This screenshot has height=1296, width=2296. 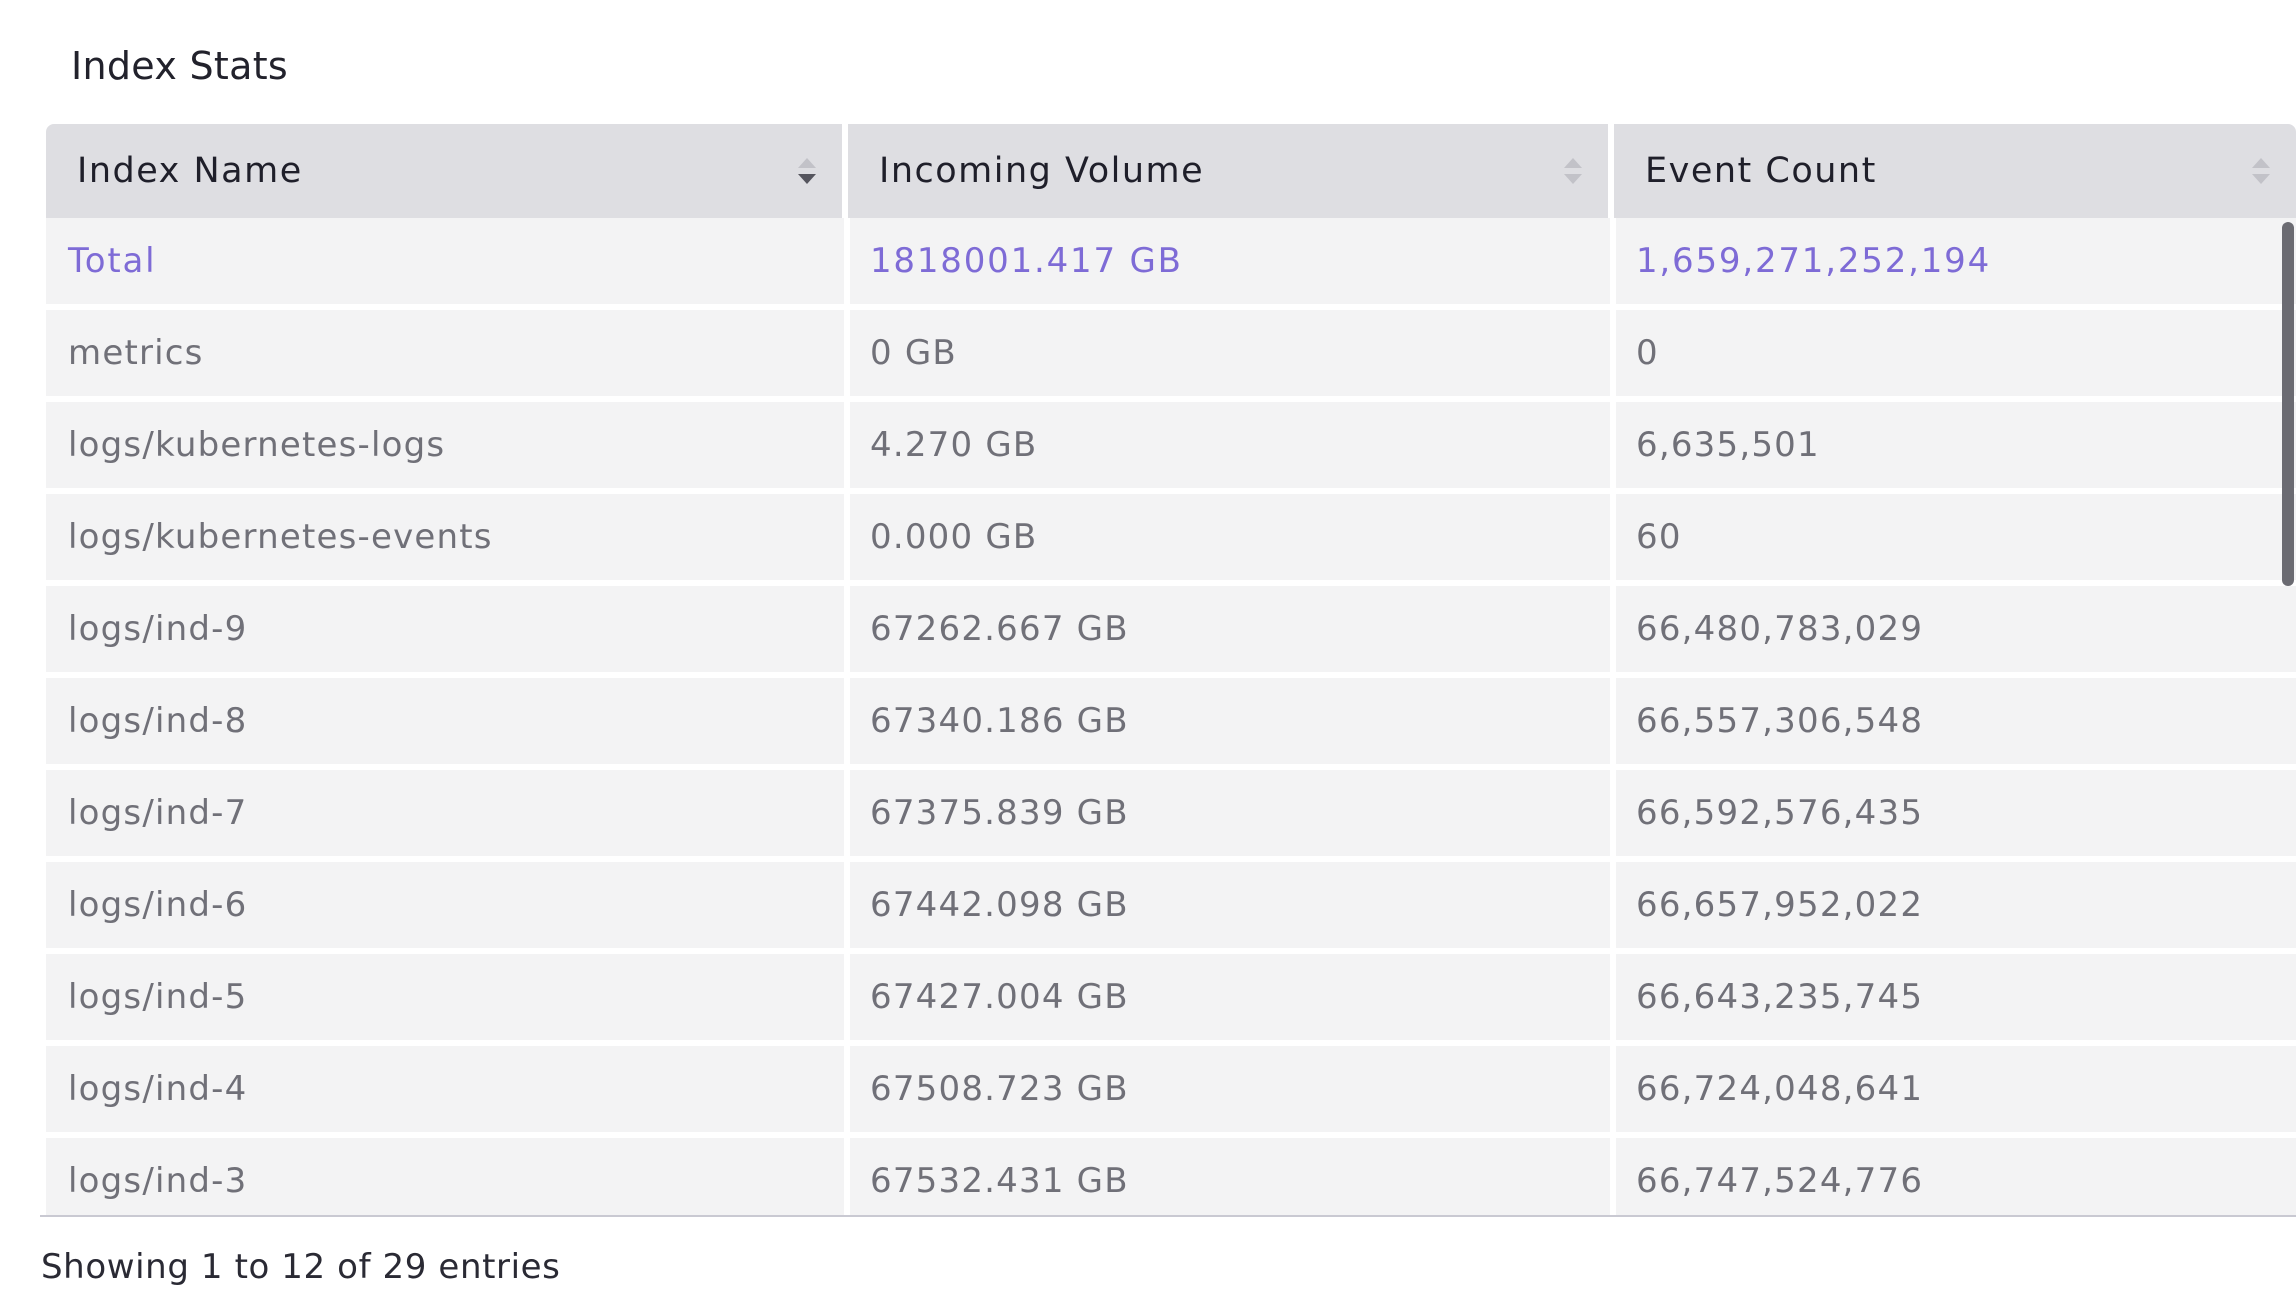 I want to click on index-name-cell: metrics, so click(x=445, y=353).